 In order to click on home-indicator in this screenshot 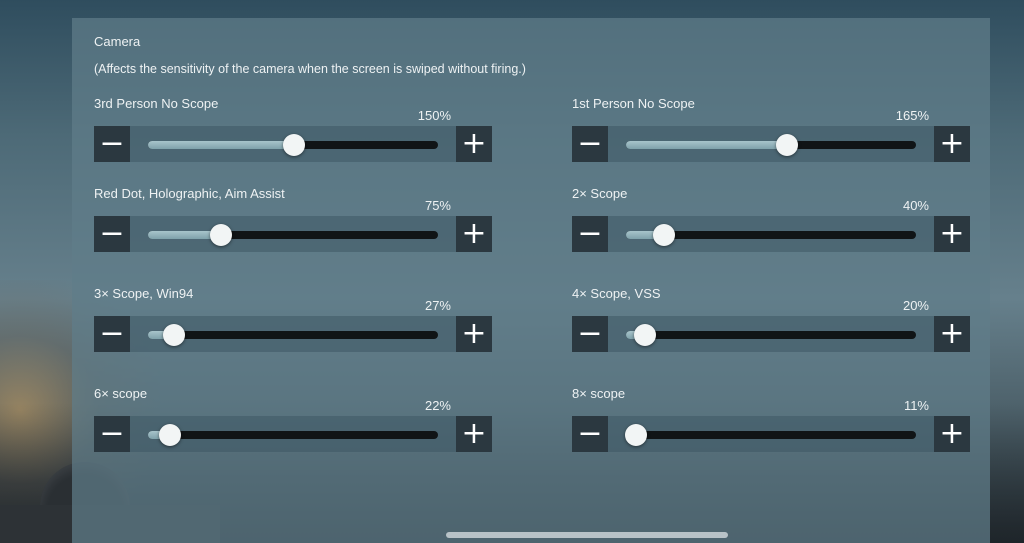, I will do `click(587, 535)`.